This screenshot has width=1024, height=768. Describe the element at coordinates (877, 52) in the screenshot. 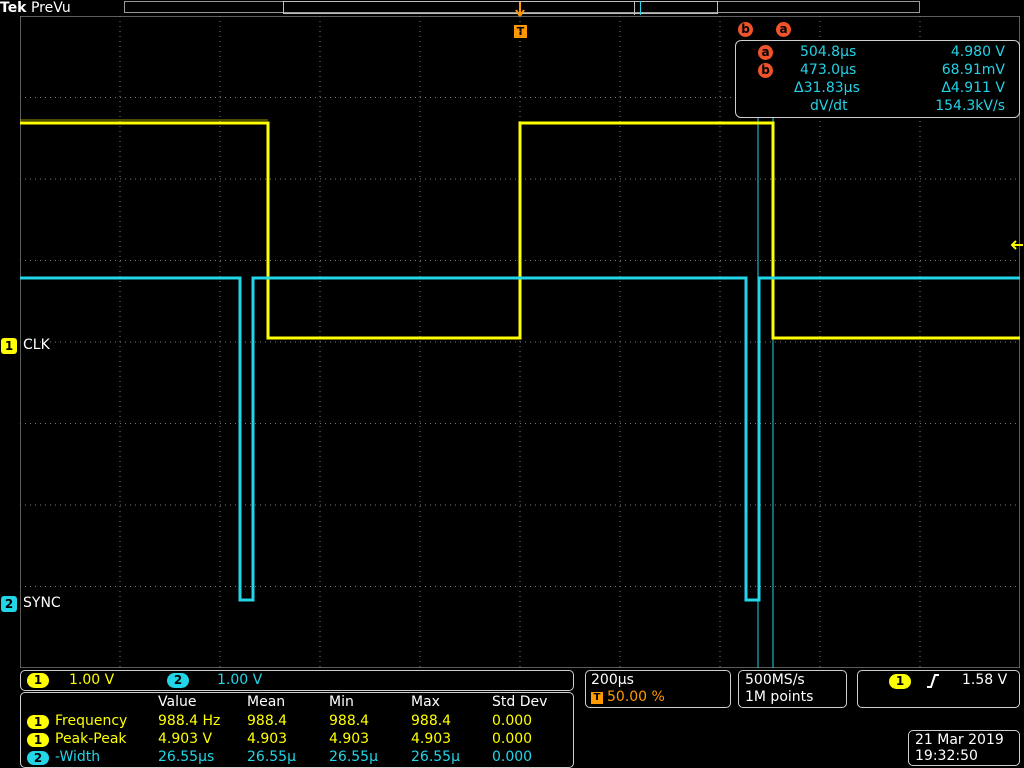

I see `cursor-readout-row: a 504.8µs 4.980 V` at that location.